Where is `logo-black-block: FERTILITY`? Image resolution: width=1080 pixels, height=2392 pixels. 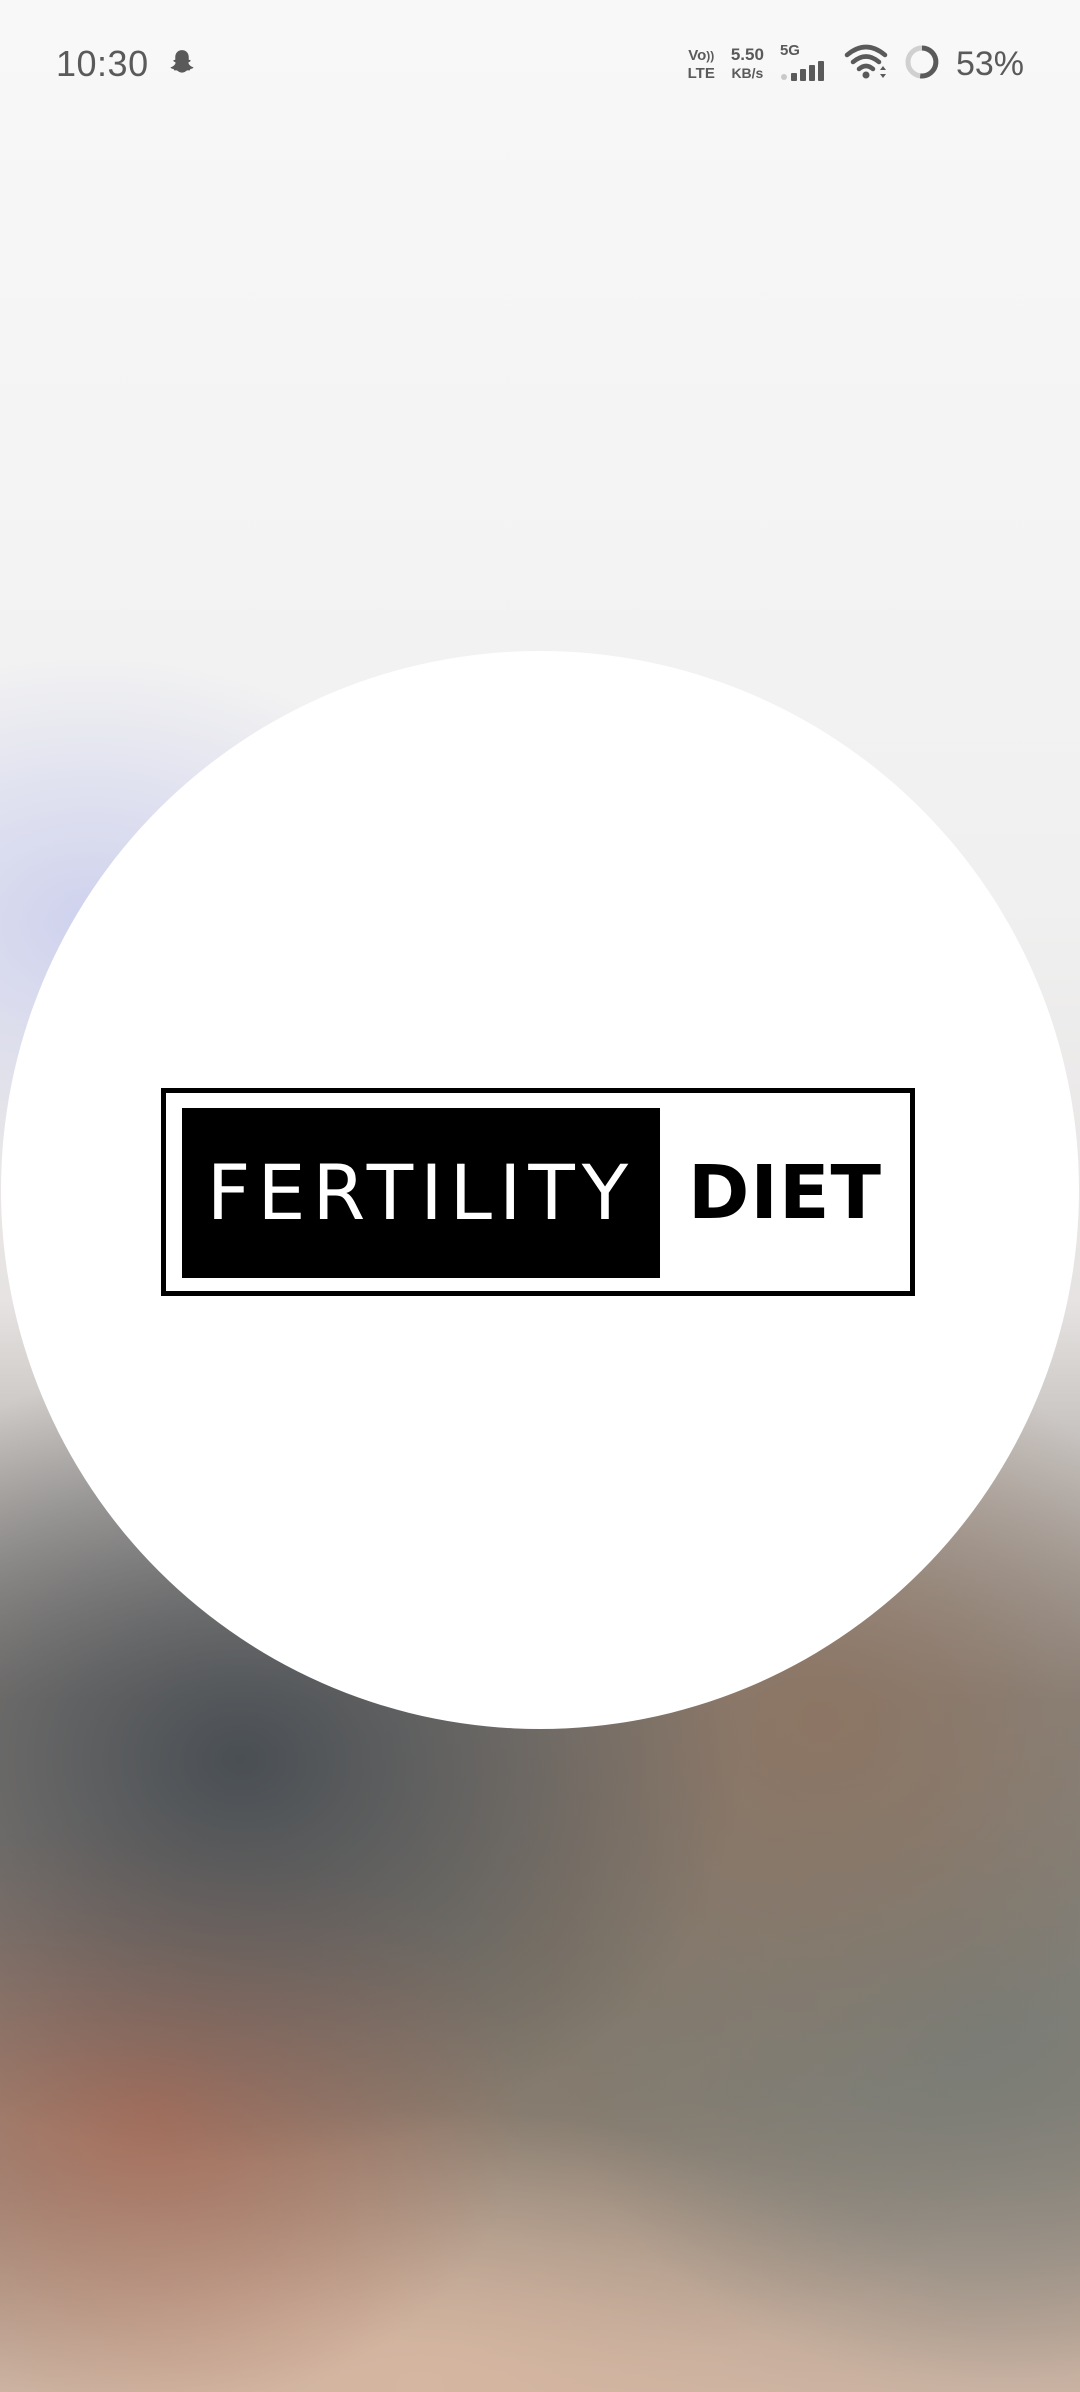
logo-black-block: FERTILITY is located at coordinates (421, 1193).